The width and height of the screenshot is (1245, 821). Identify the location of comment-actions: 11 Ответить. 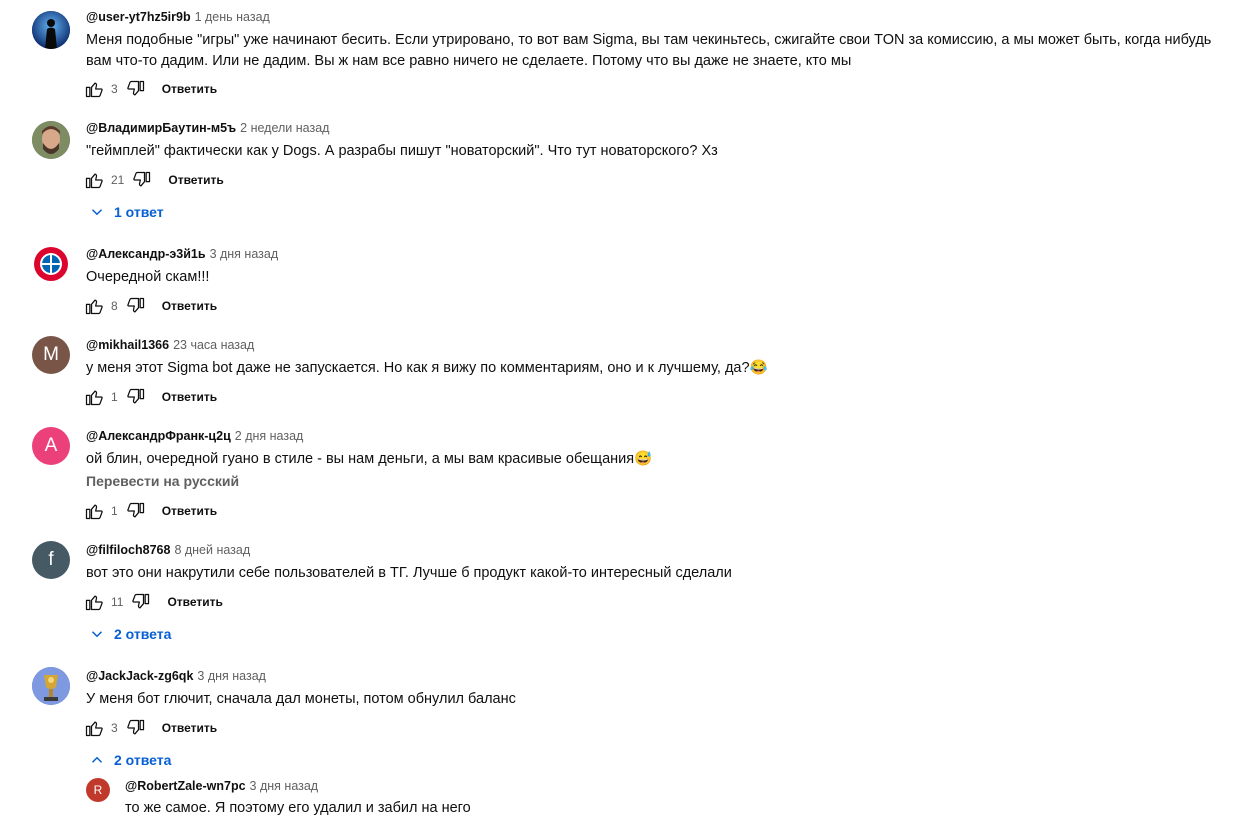
(153, 602).